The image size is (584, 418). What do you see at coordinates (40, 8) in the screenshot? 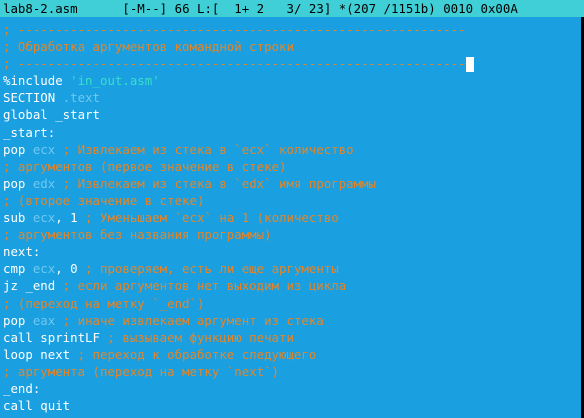
I see `file-name: lab8-2.asm` at bounding box center [40, 8].